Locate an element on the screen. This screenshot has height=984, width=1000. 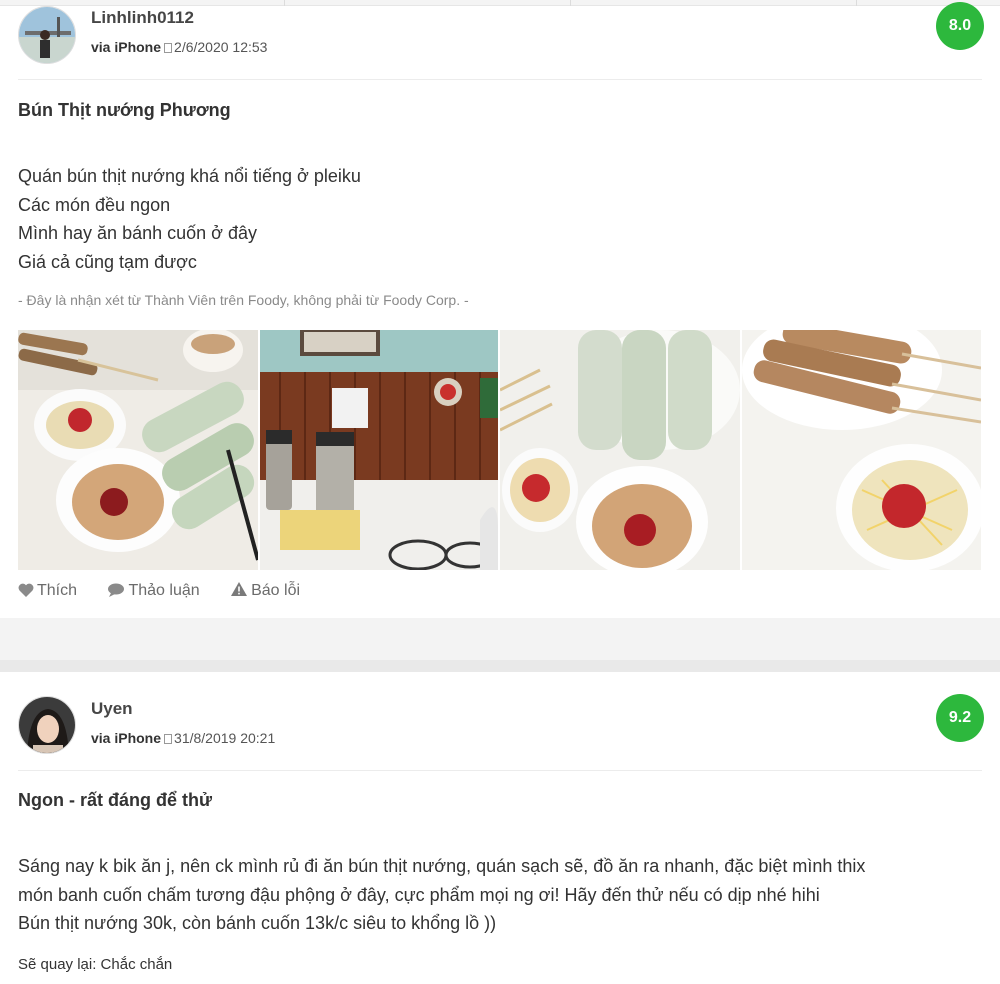
username: Linhlinh0112 is located at coordinates (142, 18).